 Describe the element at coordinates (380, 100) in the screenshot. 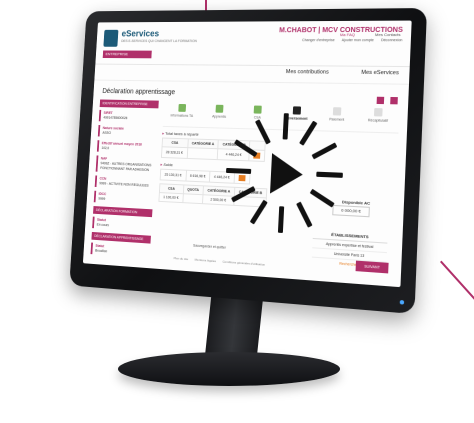

I see `prev-arrow-icon` at that location.